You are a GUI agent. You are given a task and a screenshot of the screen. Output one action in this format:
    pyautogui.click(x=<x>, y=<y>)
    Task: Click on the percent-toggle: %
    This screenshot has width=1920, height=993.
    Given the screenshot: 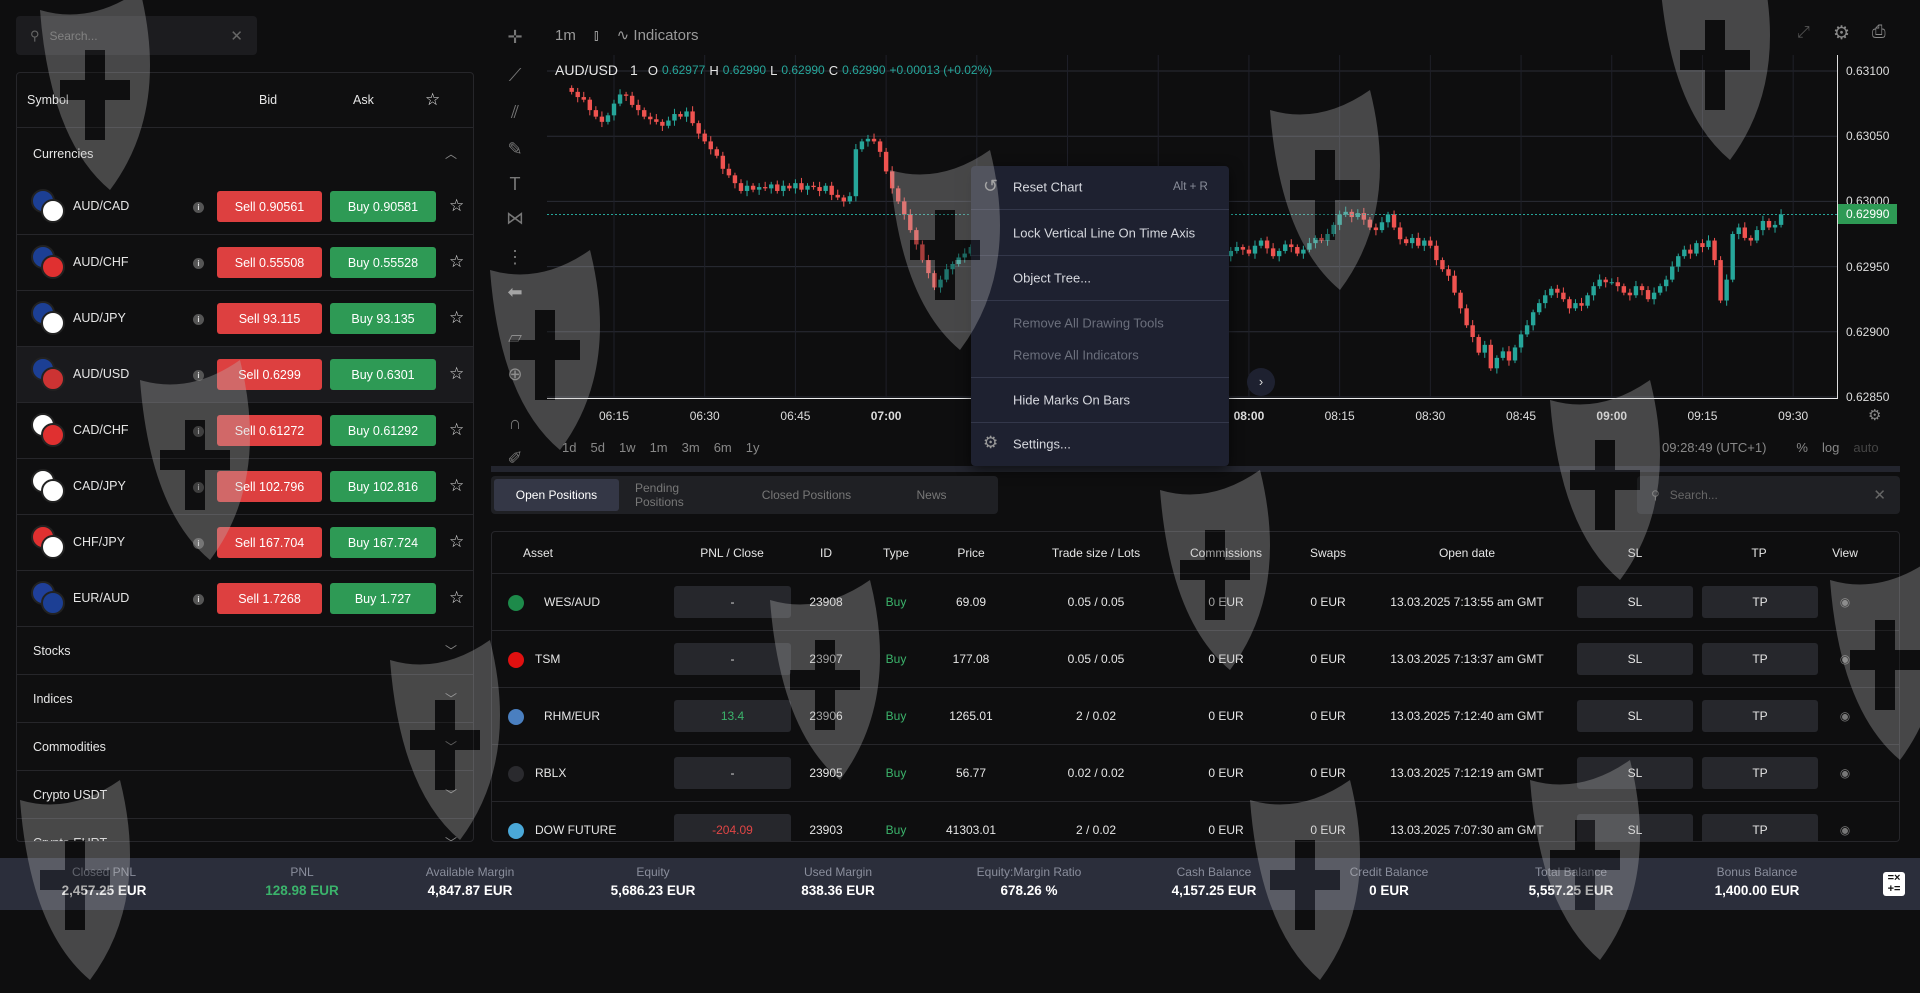 What is the action you would take?
    pyautogui.click(x=1802, y=447)
    